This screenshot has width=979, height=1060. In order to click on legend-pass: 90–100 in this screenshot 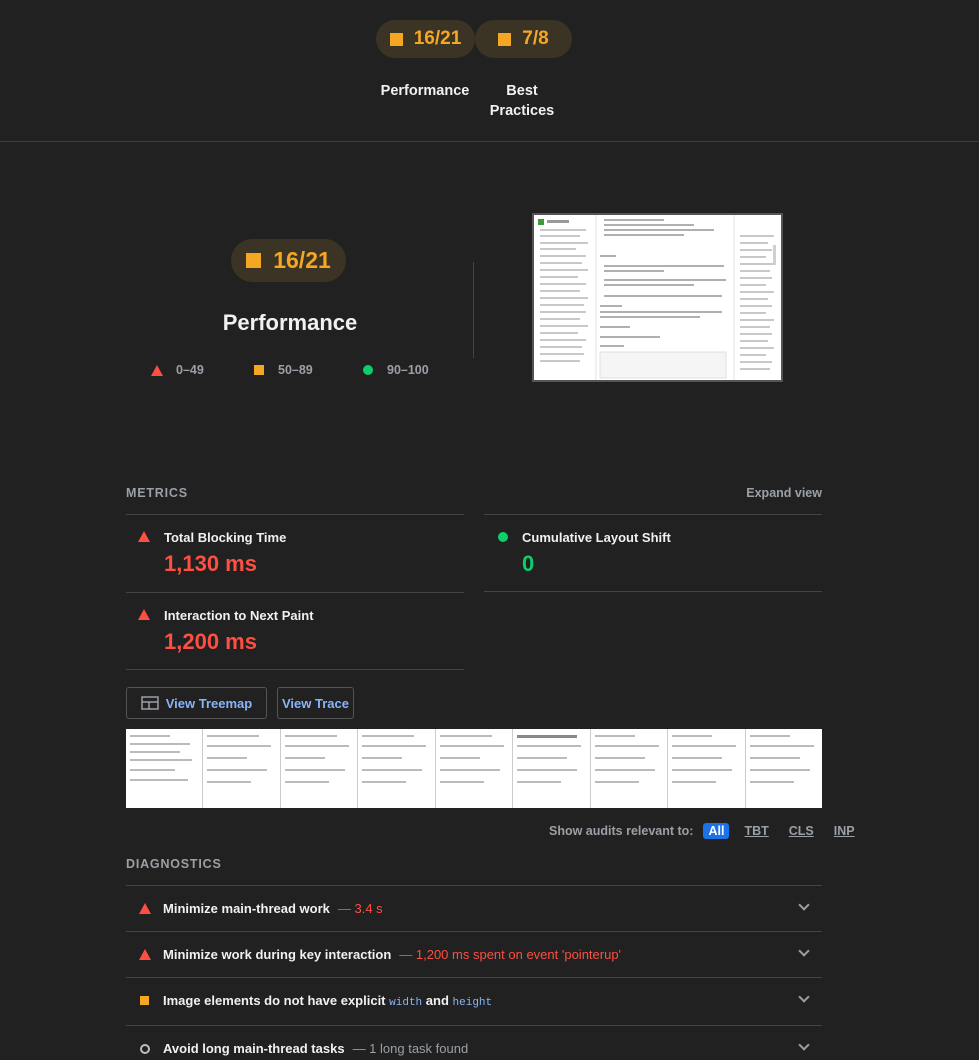, I will do `click(396, 370)`.